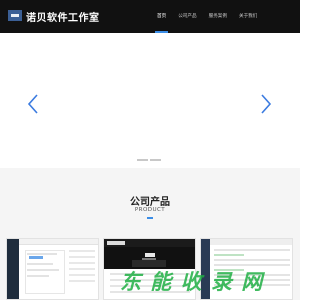  Describe the element at coordinates (161, 16) in the screenshot. I see `nav-item-home: 首页` at that location.